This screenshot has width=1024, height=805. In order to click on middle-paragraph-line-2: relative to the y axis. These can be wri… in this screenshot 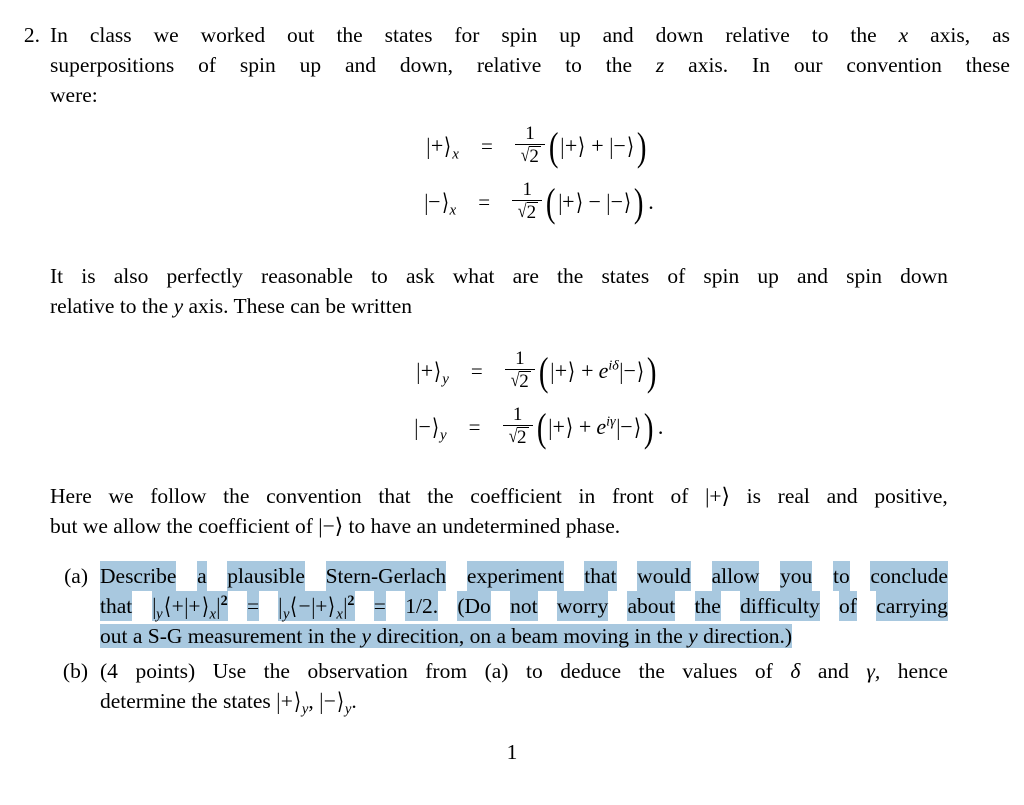, I will do `click(499, 306)`.